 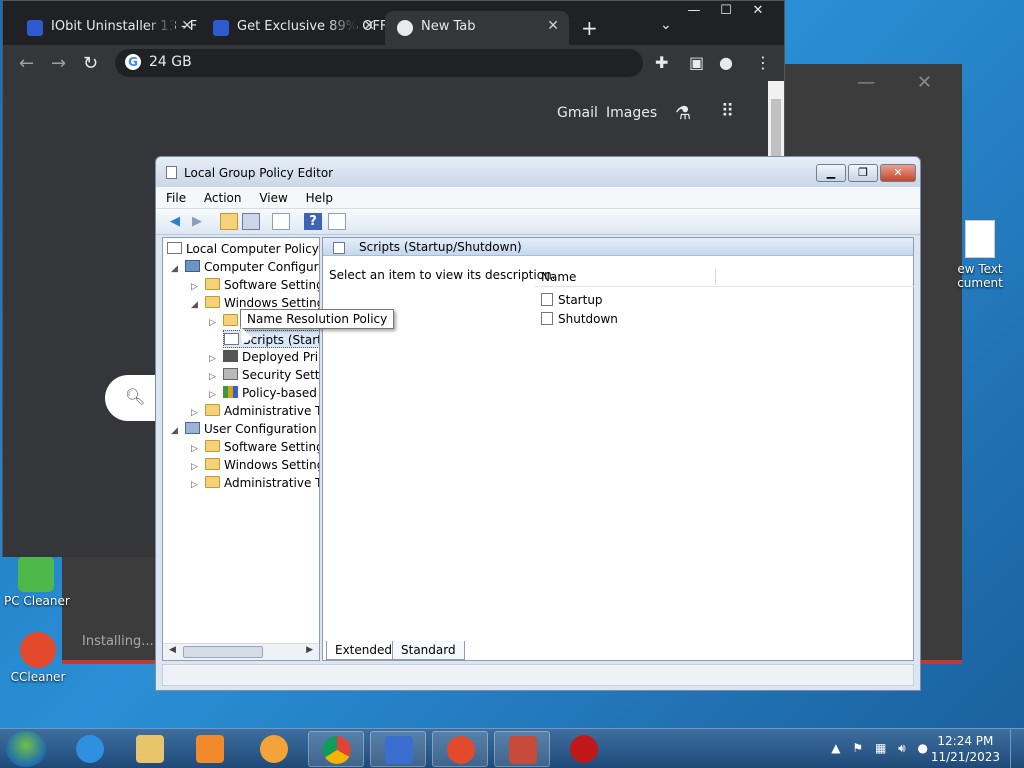 I want to click on reload-icon: ↻, so click(x=90, y=63).